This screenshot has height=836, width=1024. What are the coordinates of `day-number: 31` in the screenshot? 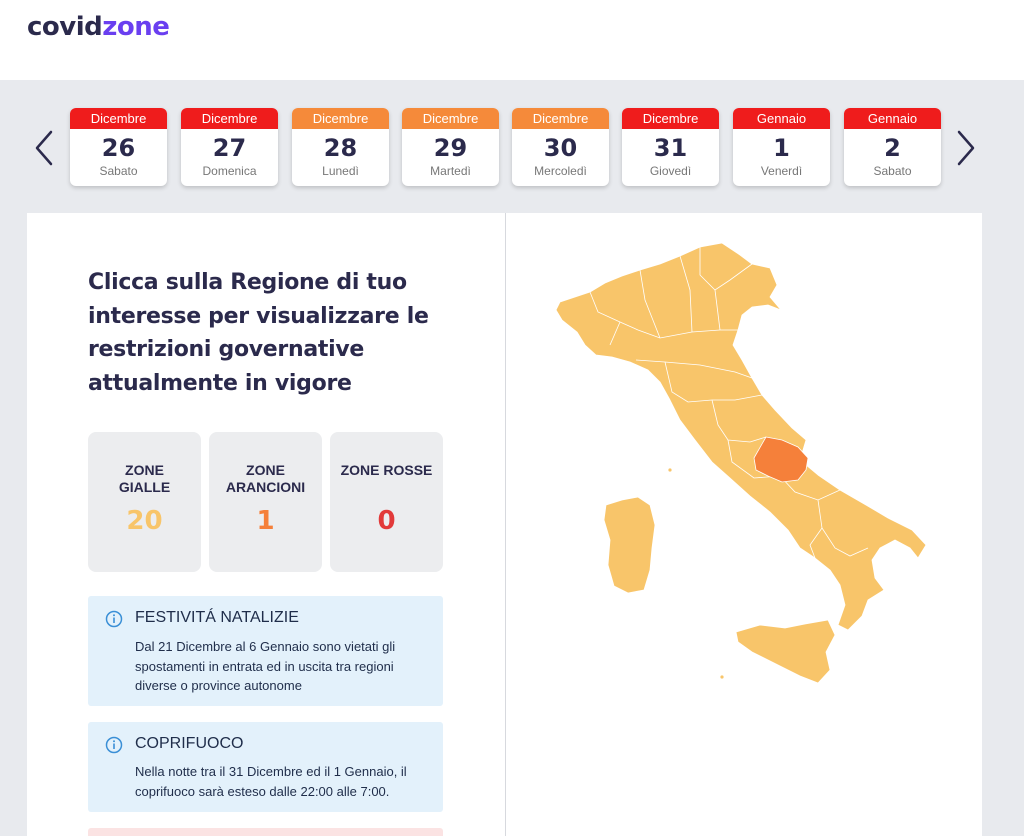 It's located at (670, 148).